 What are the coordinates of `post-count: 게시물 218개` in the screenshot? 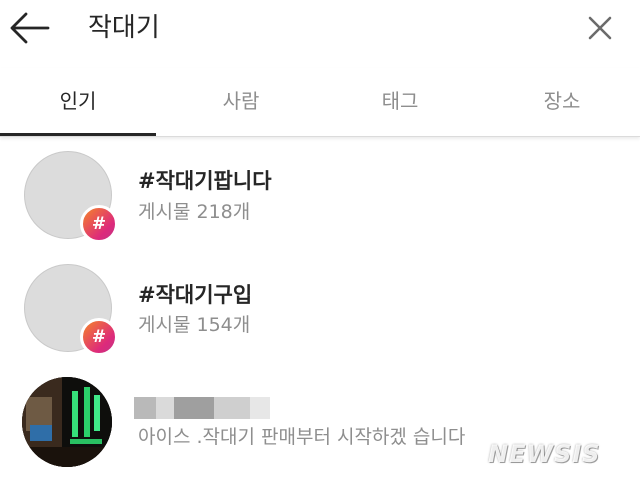 It's located at (194, 212).